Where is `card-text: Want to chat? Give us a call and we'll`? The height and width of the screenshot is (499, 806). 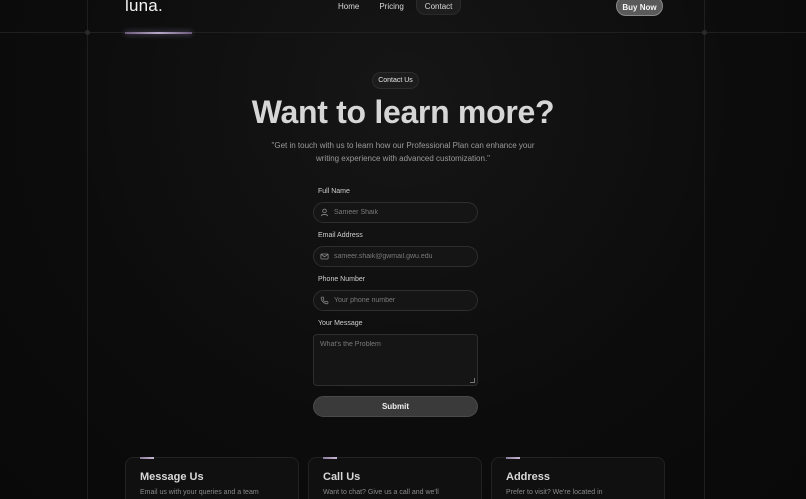
card-text: Want to chat? Give us a call and we'll is located at coordinates (381, 492).